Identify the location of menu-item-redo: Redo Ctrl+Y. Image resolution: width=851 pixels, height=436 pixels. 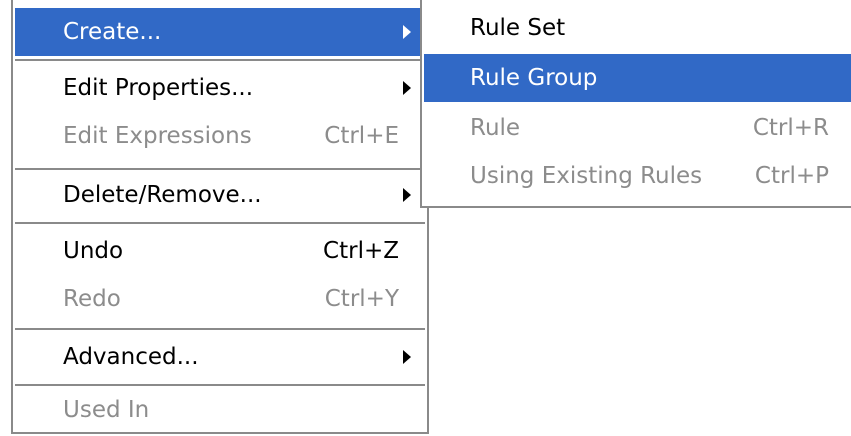
(220, 299).